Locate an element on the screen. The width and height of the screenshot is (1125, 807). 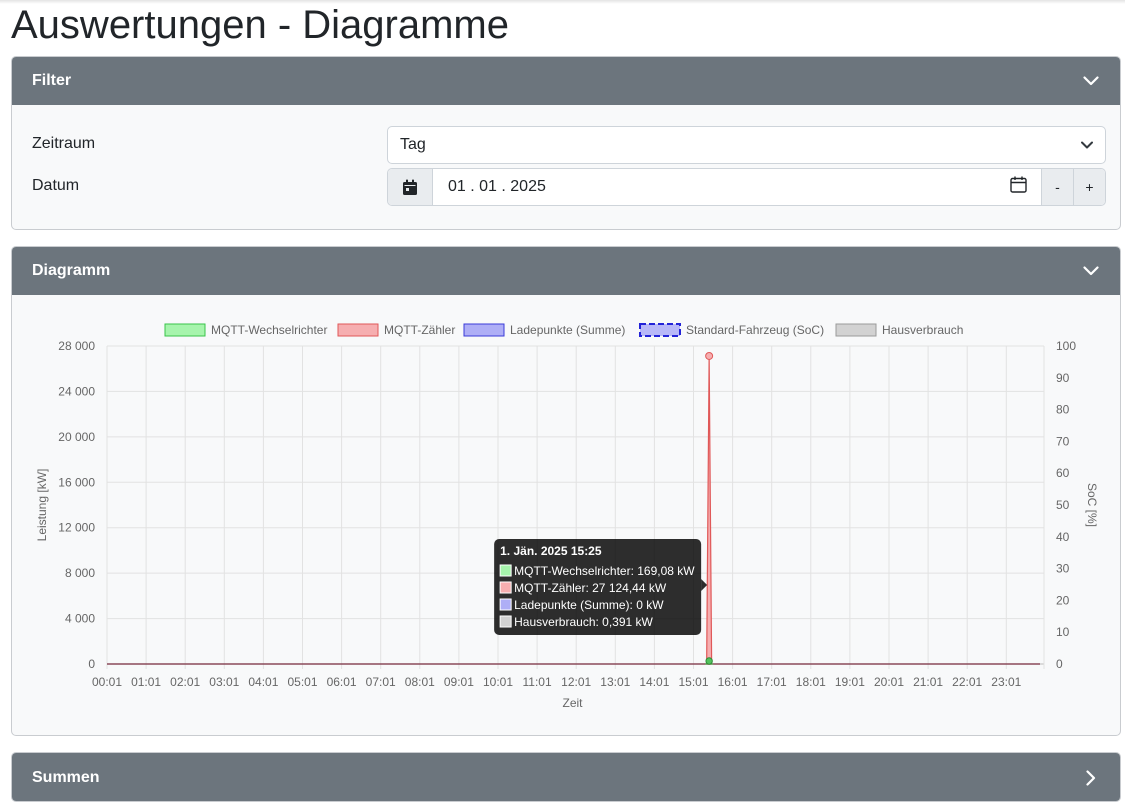
tooltip-item: MQTT-Wechselrichter: 169,08 kW is located at coordinates (604, 571).